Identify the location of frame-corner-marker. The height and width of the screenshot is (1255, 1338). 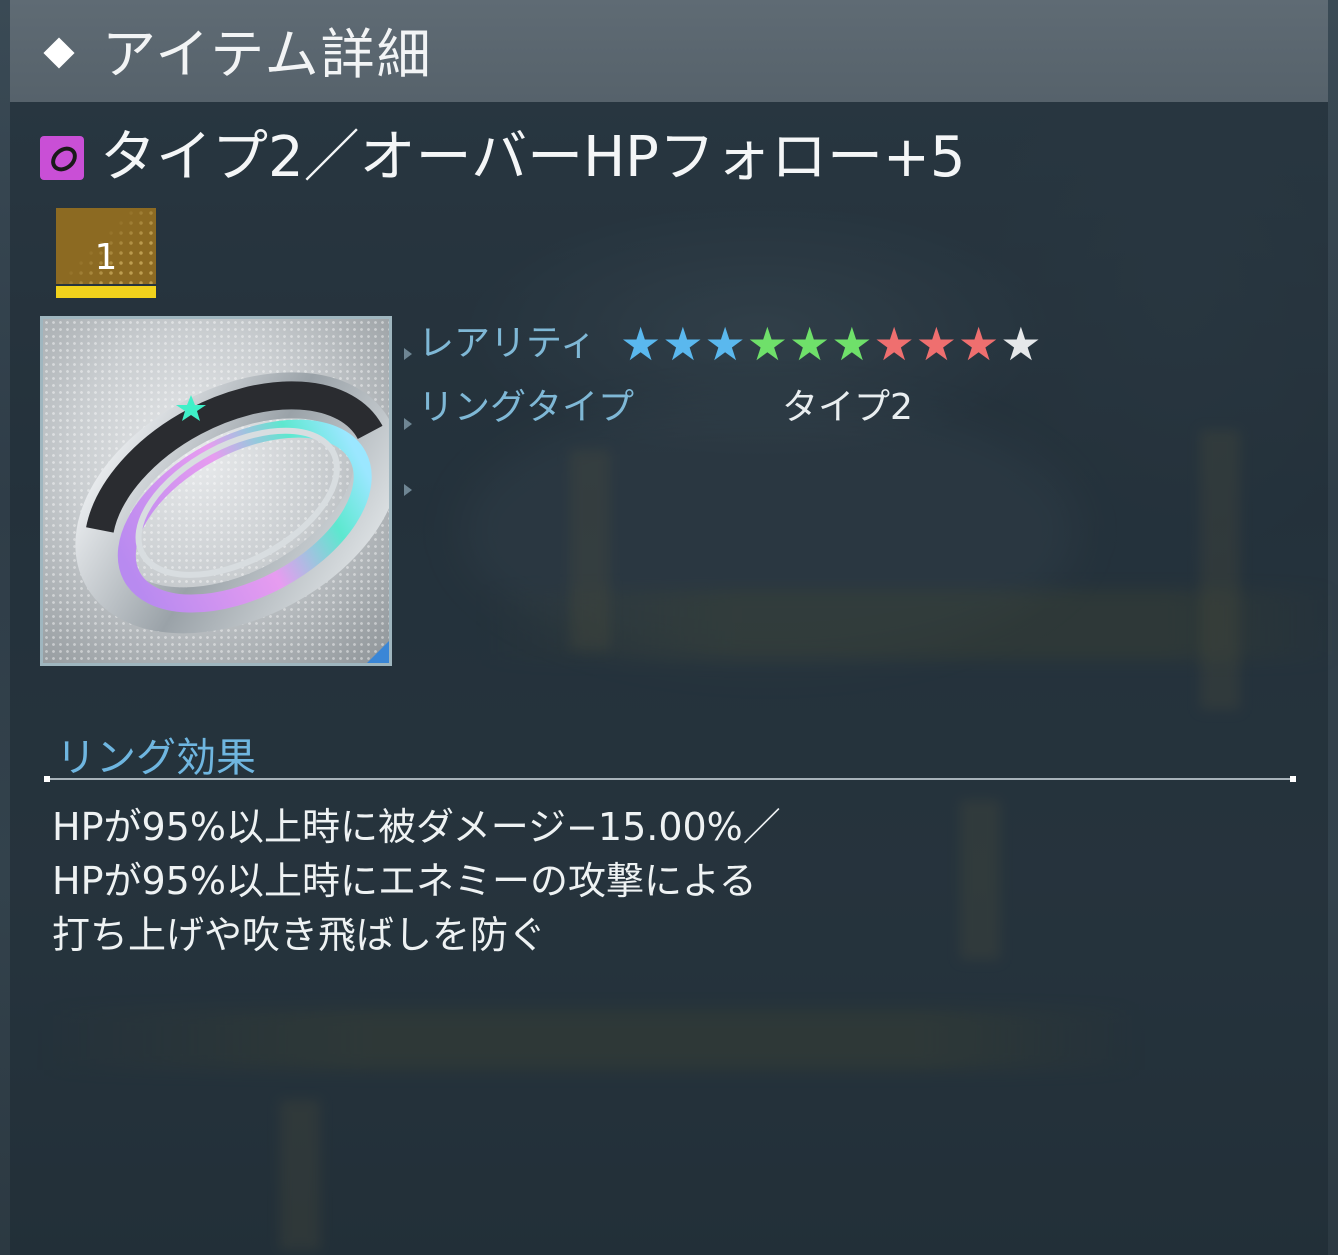
(378, 652).